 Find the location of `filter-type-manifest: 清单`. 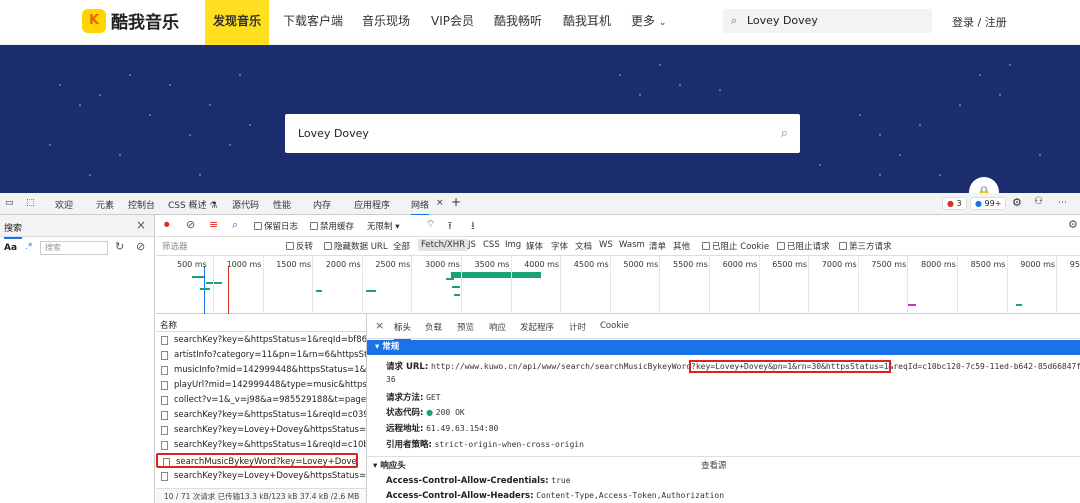

filter-type-manifest: 清单 is located at coordinates (657, 246).